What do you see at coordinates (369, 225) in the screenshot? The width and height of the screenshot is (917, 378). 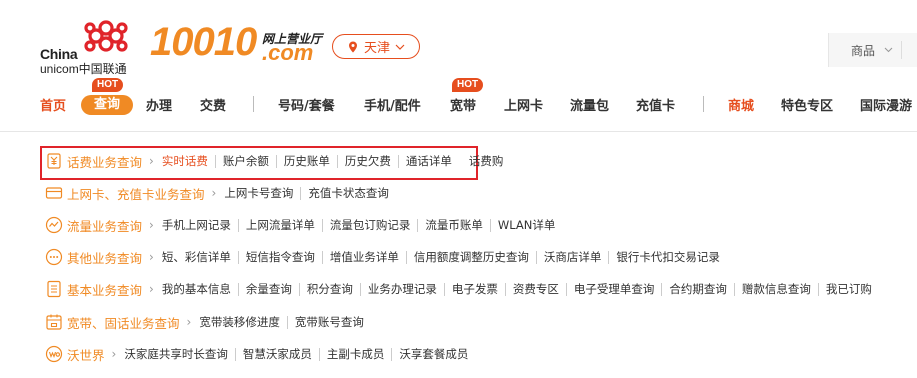 I see `query-link: 流量包订购记录` at bounding box center [369, 225].